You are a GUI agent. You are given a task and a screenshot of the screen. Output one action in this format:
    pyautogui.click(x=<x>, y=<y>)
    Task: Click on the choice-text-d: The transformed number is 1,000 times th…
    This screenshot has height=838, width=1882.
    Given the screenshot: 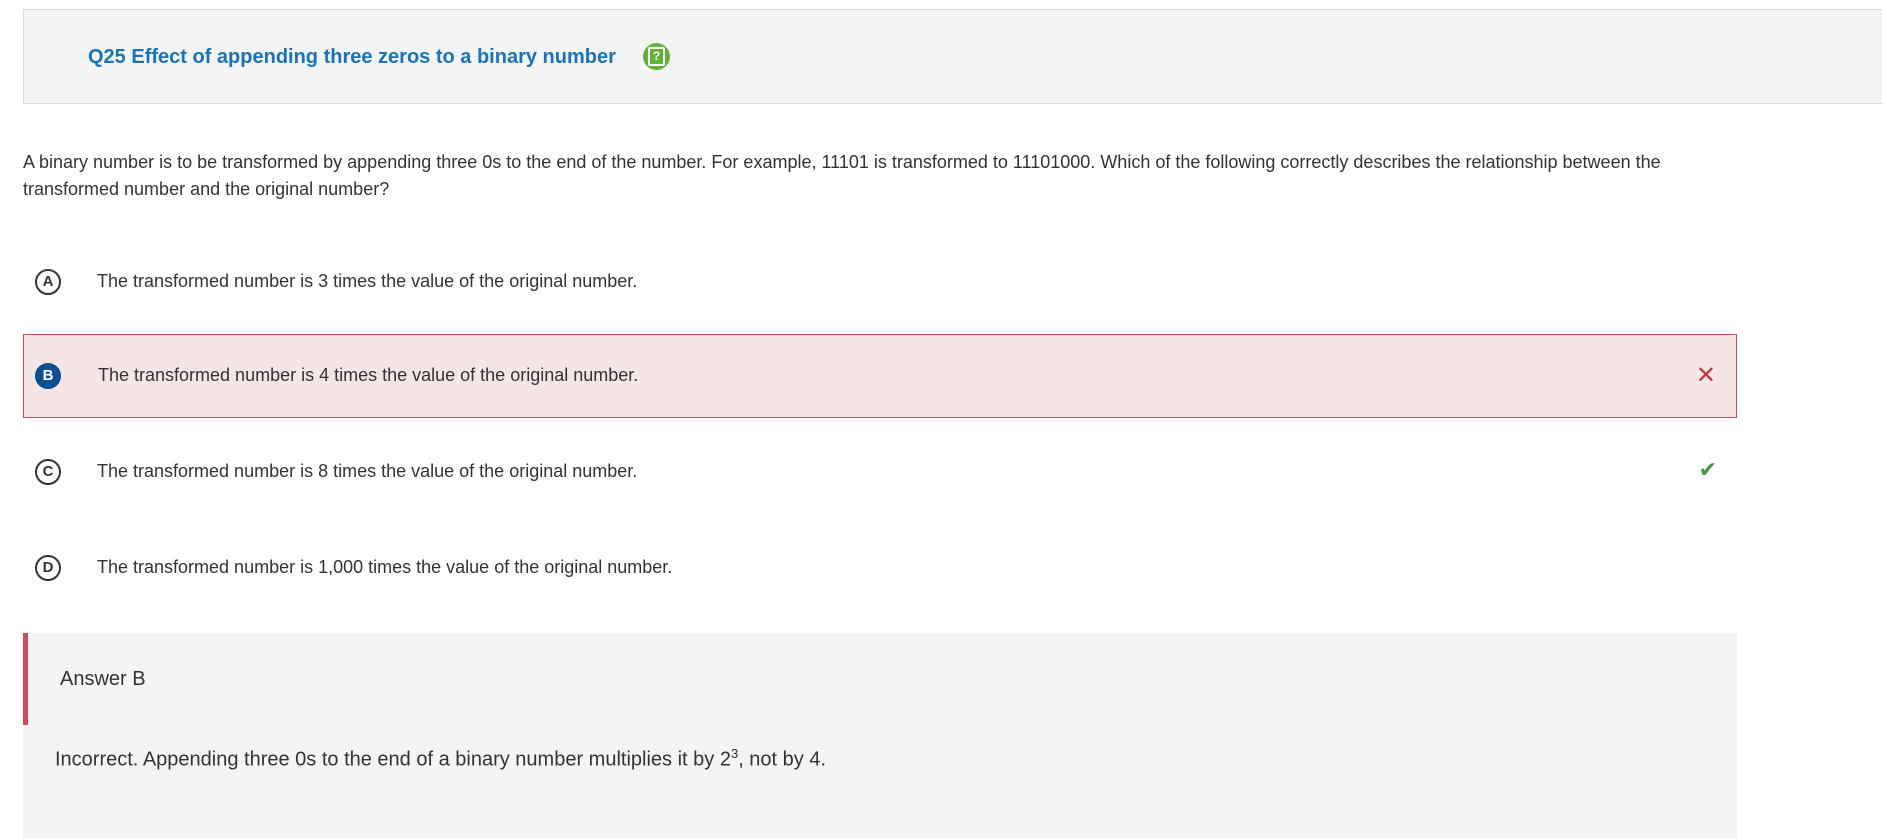 What is the action you would take?
    pyautogui.click(x=385, y=567)
    